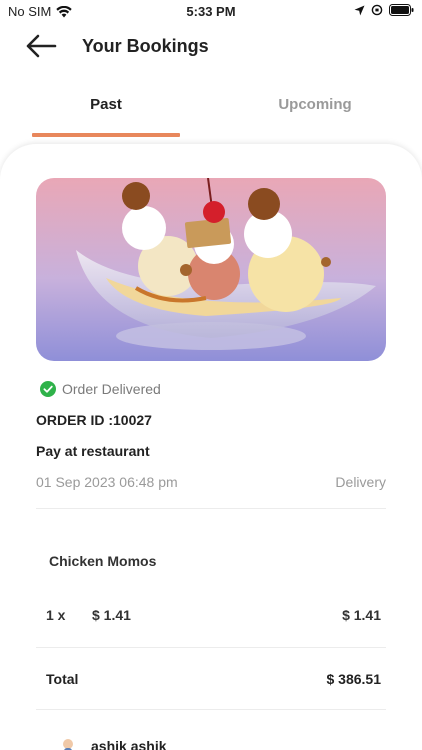  What do you see at coordinates (401, 10) in the screenshot?
I see `battery-icon` at bounding box center [401, 10].